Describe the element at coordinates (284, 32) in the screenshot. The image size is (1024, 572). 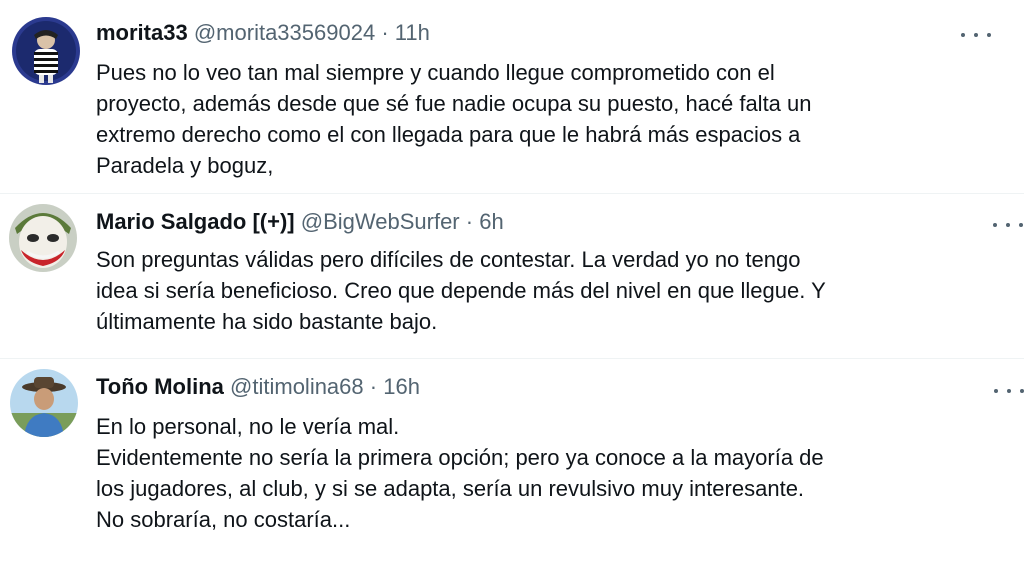
I see `user-handle: @morita33569024` at that location.